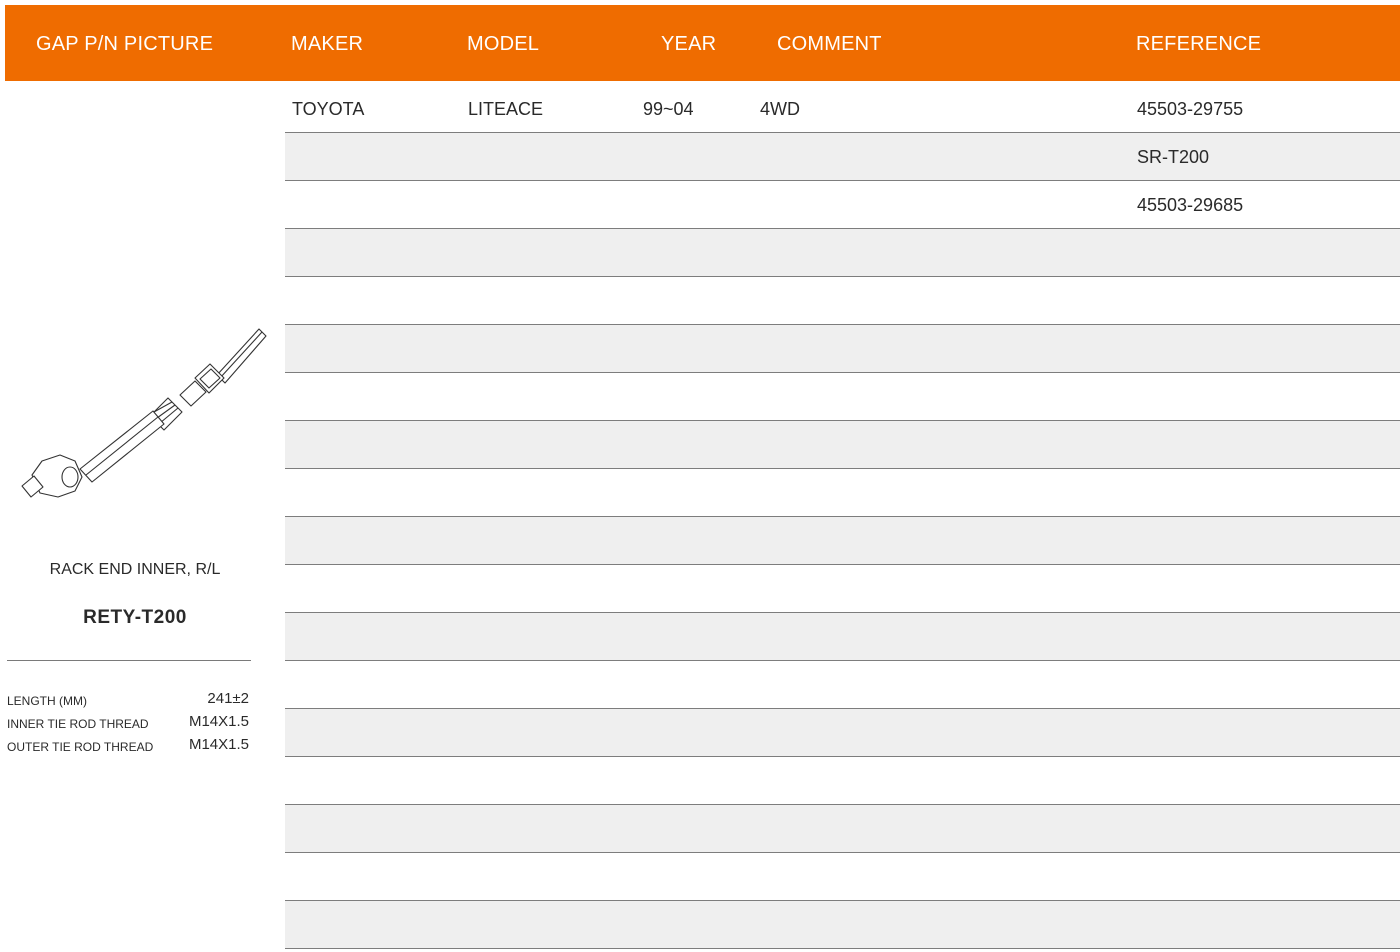 The width and height of the screenshot is (1400, 952). I want to click on table-row: TOYOTA LITEACE 99~04 4WD 45503-29755, so click(842, 109).